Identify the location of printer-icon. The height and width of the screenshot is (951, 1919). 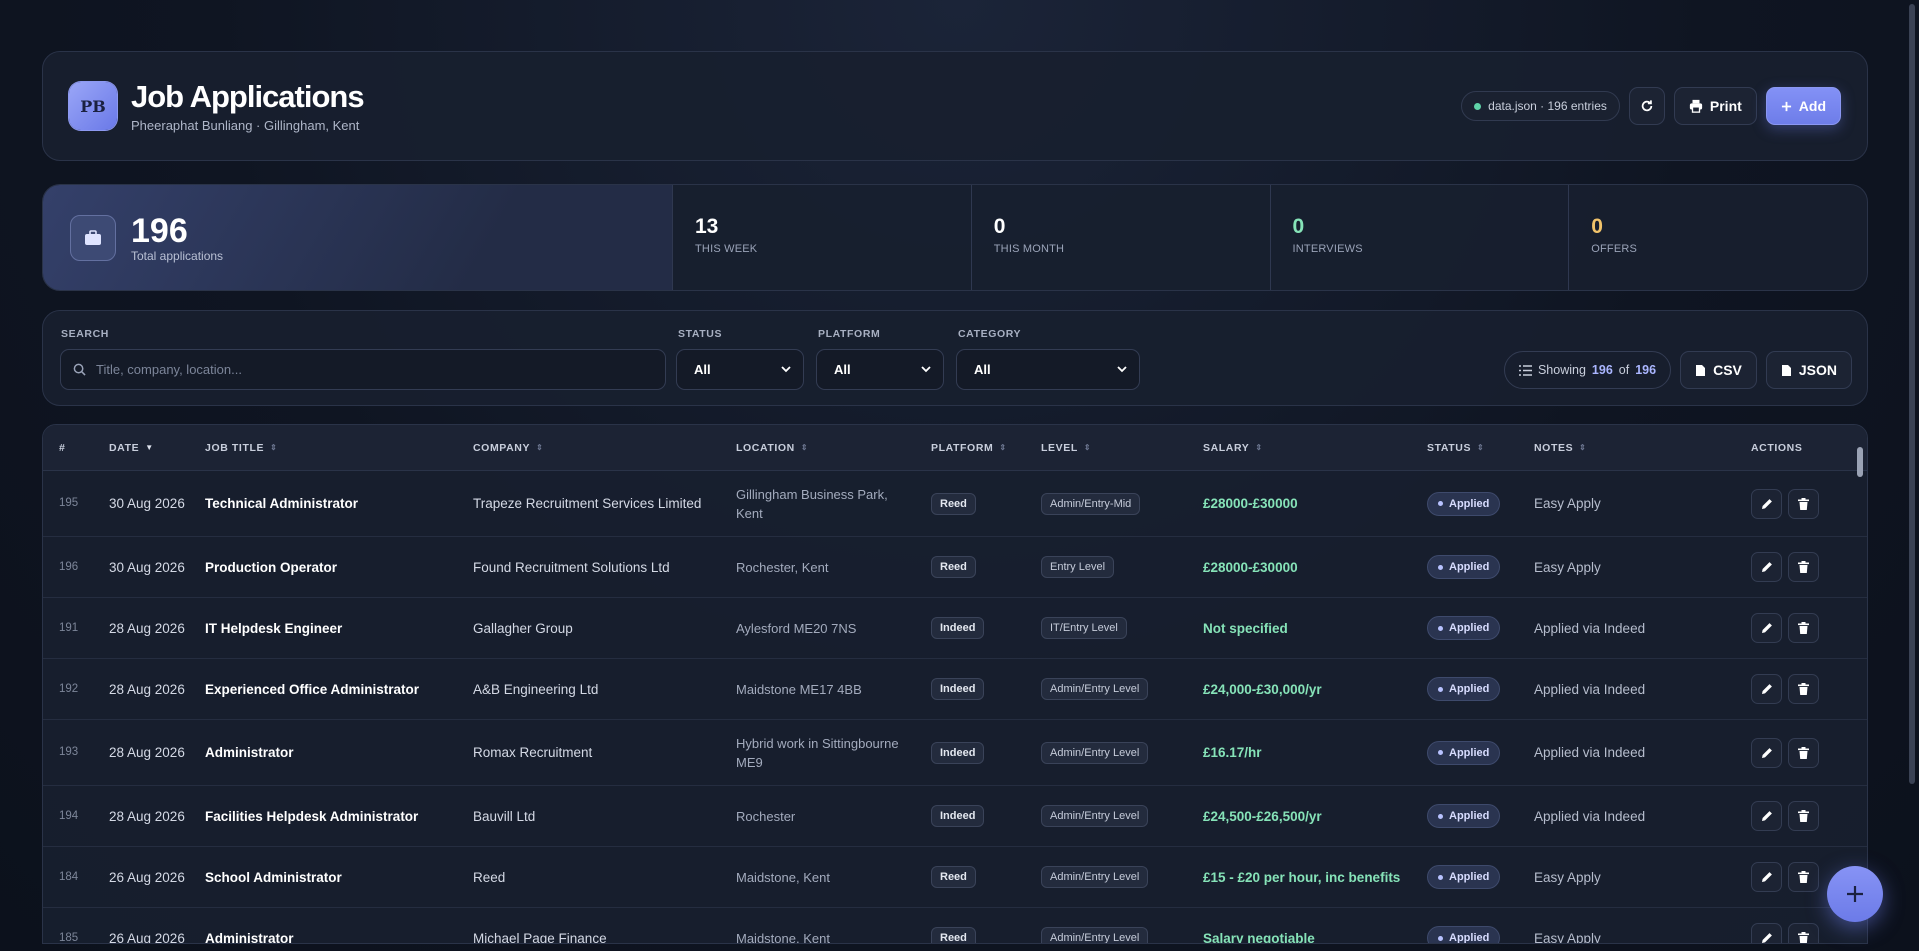
(1696, 106).